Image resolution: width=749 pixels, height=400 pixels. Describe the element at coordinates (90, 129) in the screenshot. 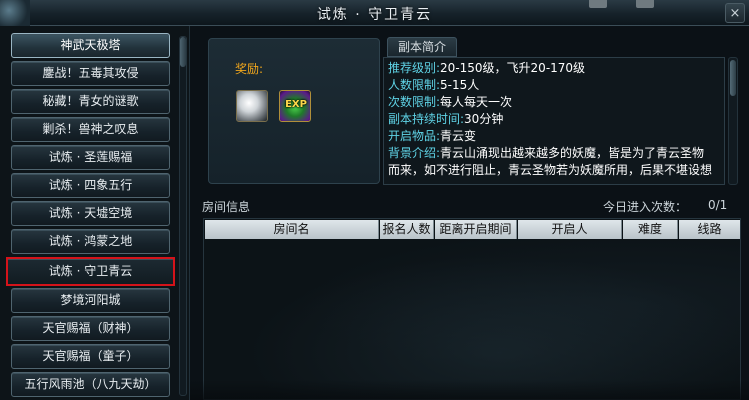

I see `dungeon-item: 剿杀！兽神之叹息` at that location.